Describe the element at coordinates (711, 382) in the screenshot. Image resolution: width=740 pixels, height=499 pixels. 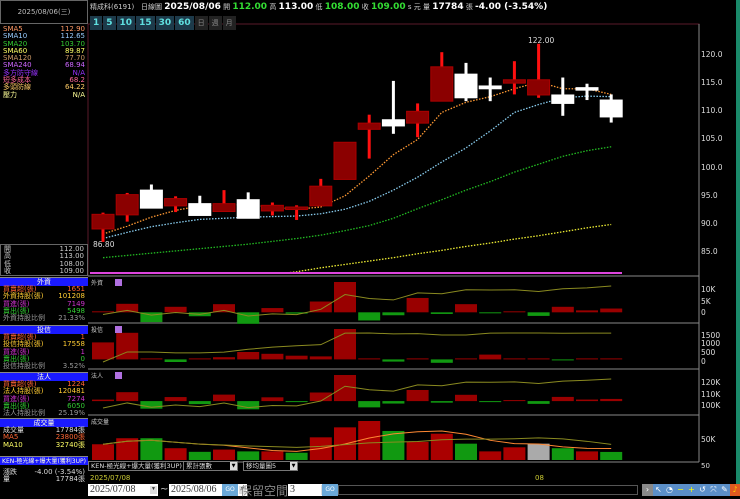
I see `inst_net-tick: 120K` at that location.